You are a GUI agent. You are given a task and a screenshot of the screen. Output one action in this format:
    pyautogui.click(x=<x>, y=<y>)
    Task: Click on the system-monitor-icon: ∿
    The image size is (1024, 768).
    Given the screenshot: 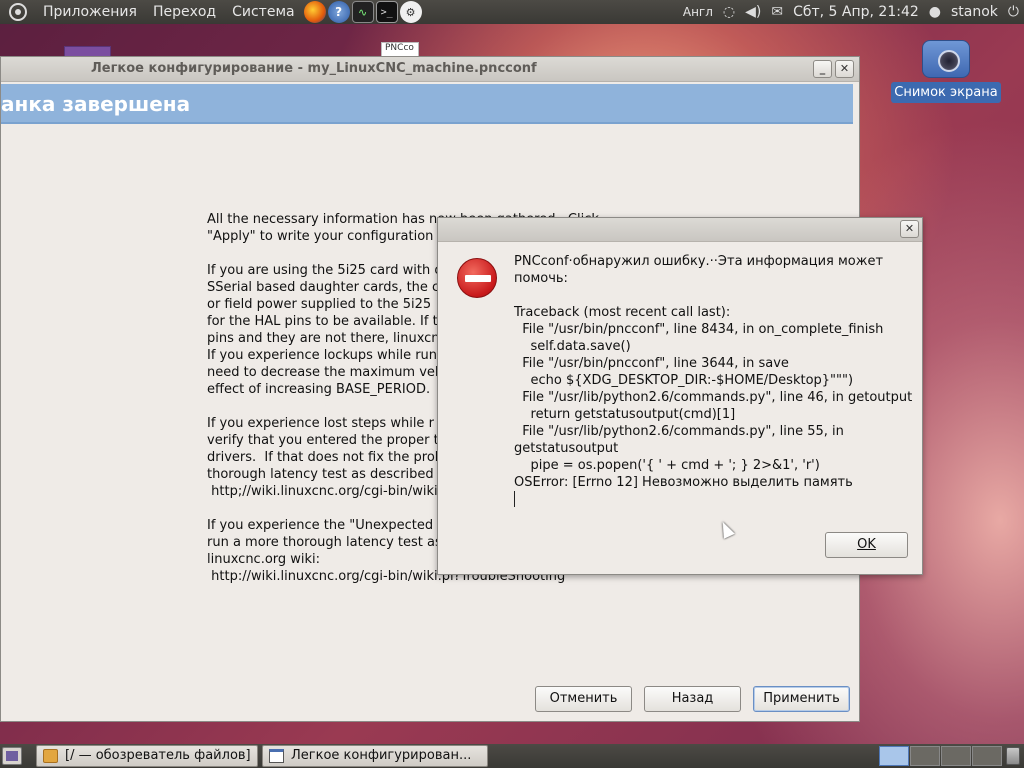 What is the action you would take?
    pyautogui.click(x=362, y=12)
    